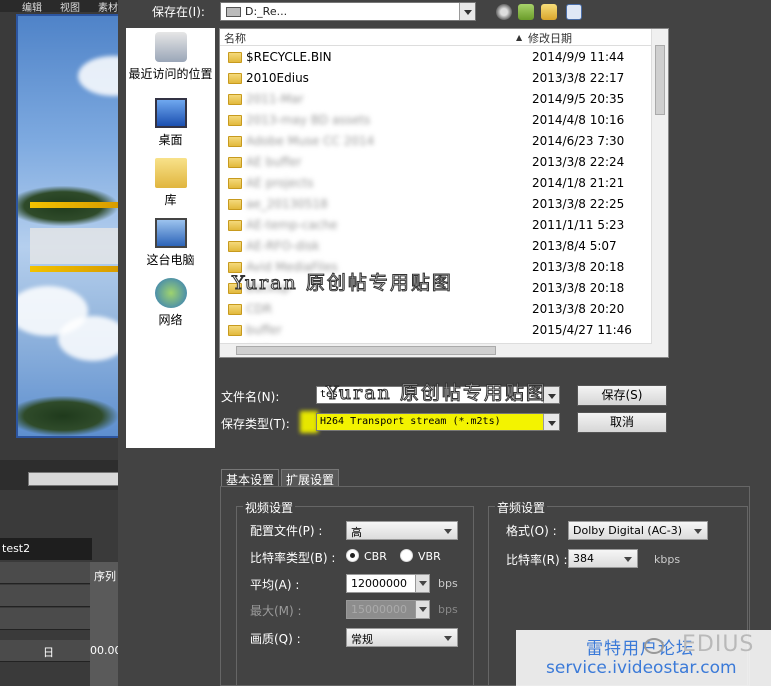 The image size is (771, 686). I want to click on sequence-label: 序列, so click(105, 576).